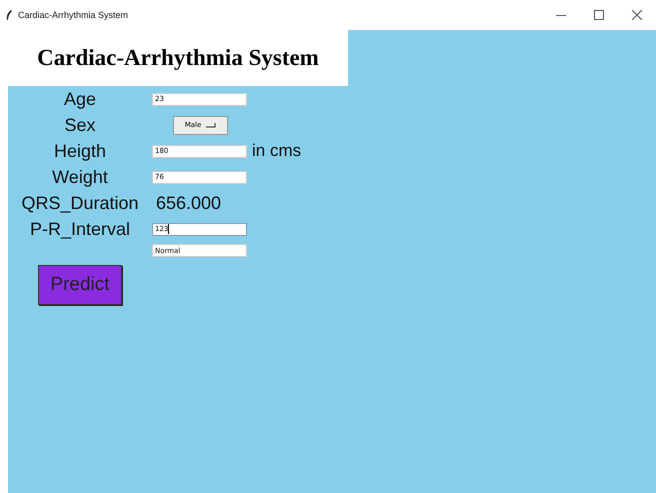 The height and width of the screenshot is (493, 656). Describe the element at coordinates (211, 125) in the screenshot. I see `dropdown-indicator-icon` at that location.